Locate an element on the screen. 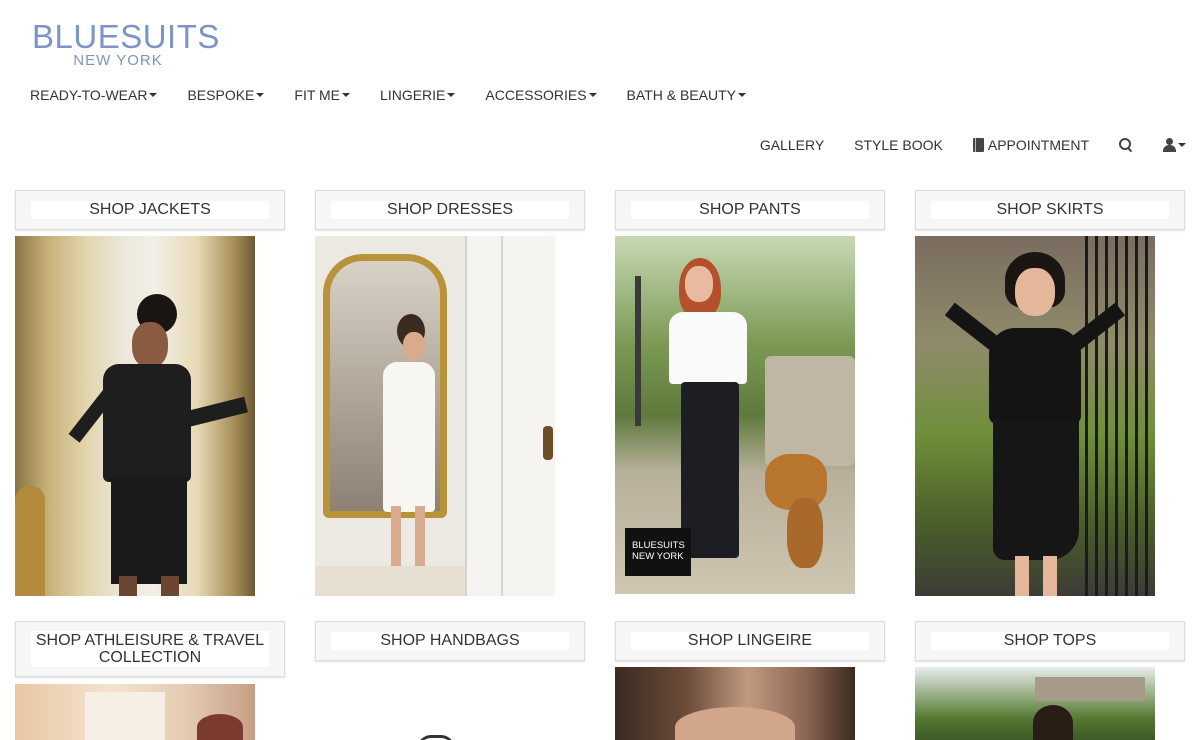 Image resolution: width=1200 pixels, height=740 pixels. athleisure-image is located at coordinates (135, 712).